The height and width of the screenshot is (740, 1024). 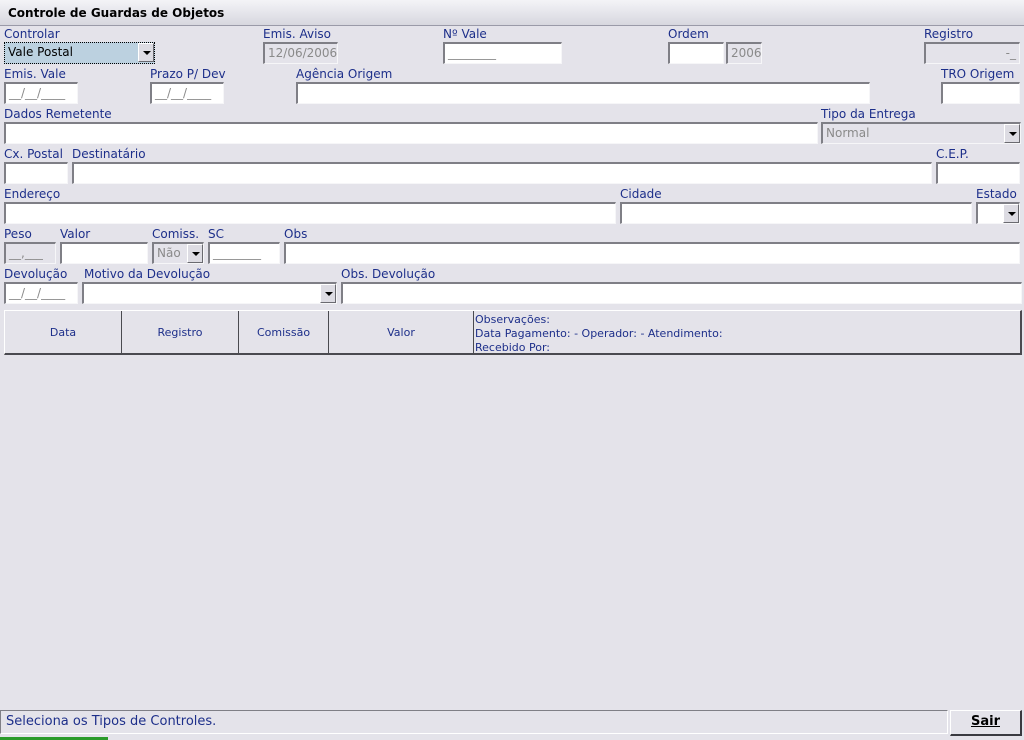 I want to click on controlar-chevron-down-icon, so click(x=146, y=52).